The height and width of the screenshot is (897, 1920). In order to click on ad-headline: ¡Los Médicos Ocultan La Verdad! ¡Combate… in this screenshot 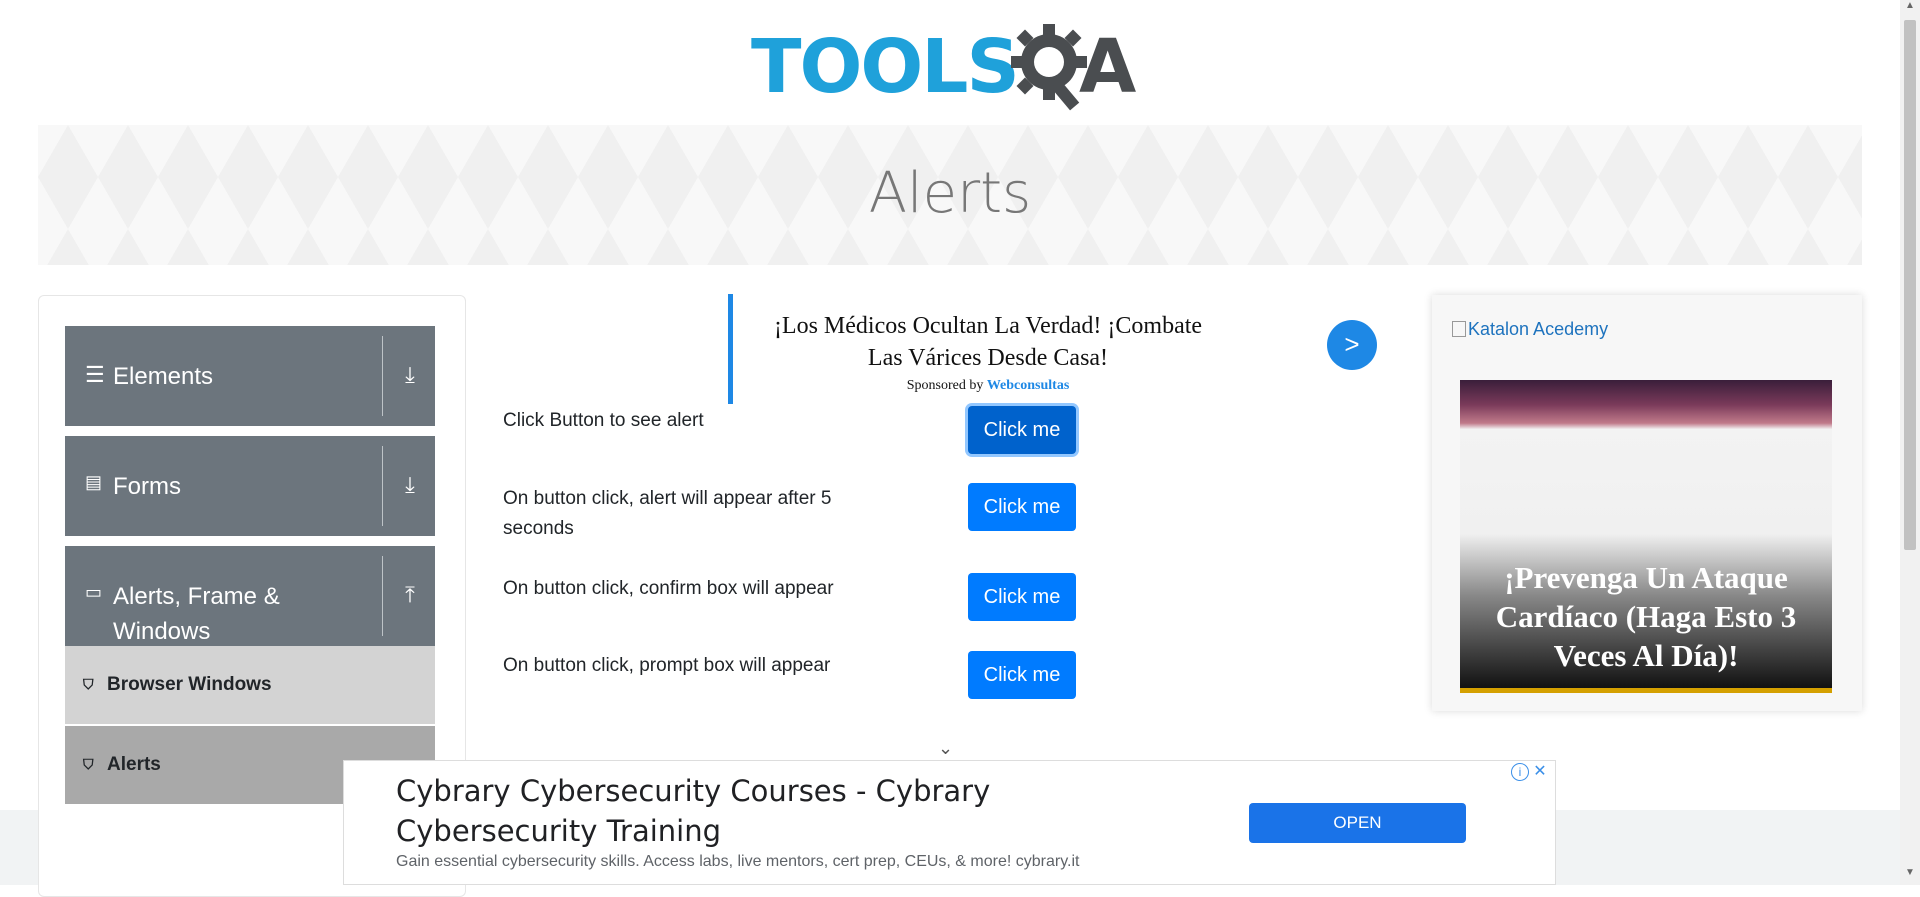, I will do `click(988, 342)`.